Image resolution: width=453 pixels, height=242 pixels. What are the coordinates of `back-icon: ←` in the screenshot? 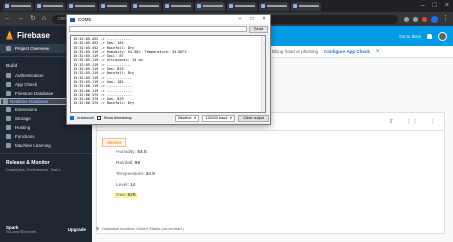 It's located at (7, 19).